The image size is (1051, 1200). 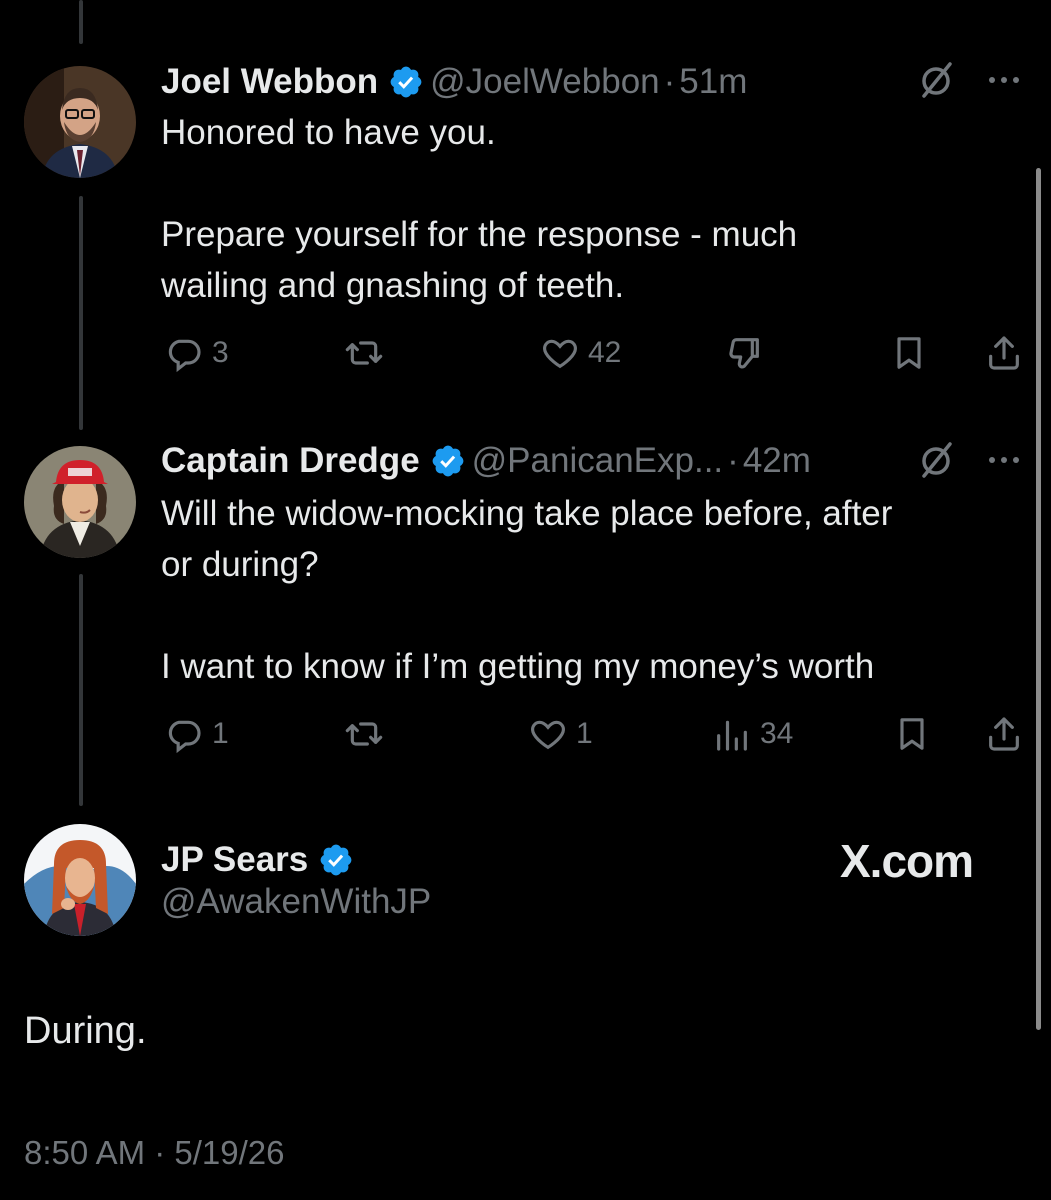 I want to click on views-button: 34, so click(x=752, y=734).